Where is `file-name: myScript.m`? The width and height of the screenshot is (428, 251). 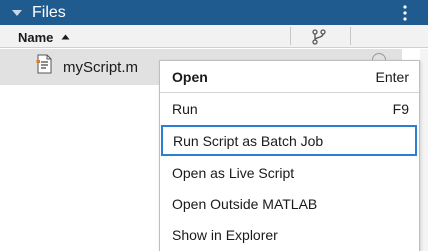
file-name: myScript.m is located at coordinates (100, 68).